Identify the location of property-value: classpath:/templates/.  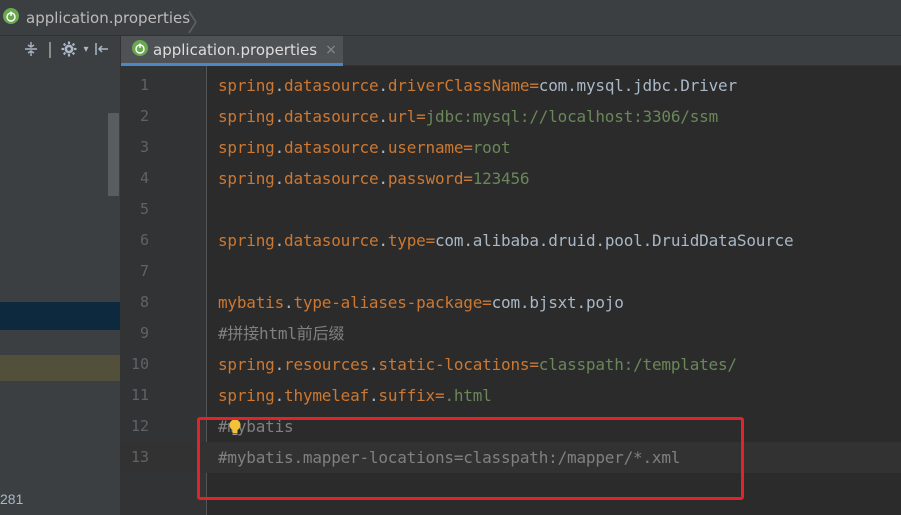
(637, 364).